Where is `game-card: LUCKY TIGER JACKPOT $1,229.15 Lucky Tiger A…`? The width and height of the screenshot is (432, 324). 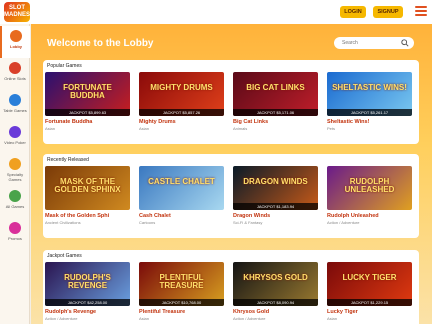 game-card: LUCKY TIGER JACKPOT $1,229.15 Lucky Tiger A… is located at coordinates (369, 291).